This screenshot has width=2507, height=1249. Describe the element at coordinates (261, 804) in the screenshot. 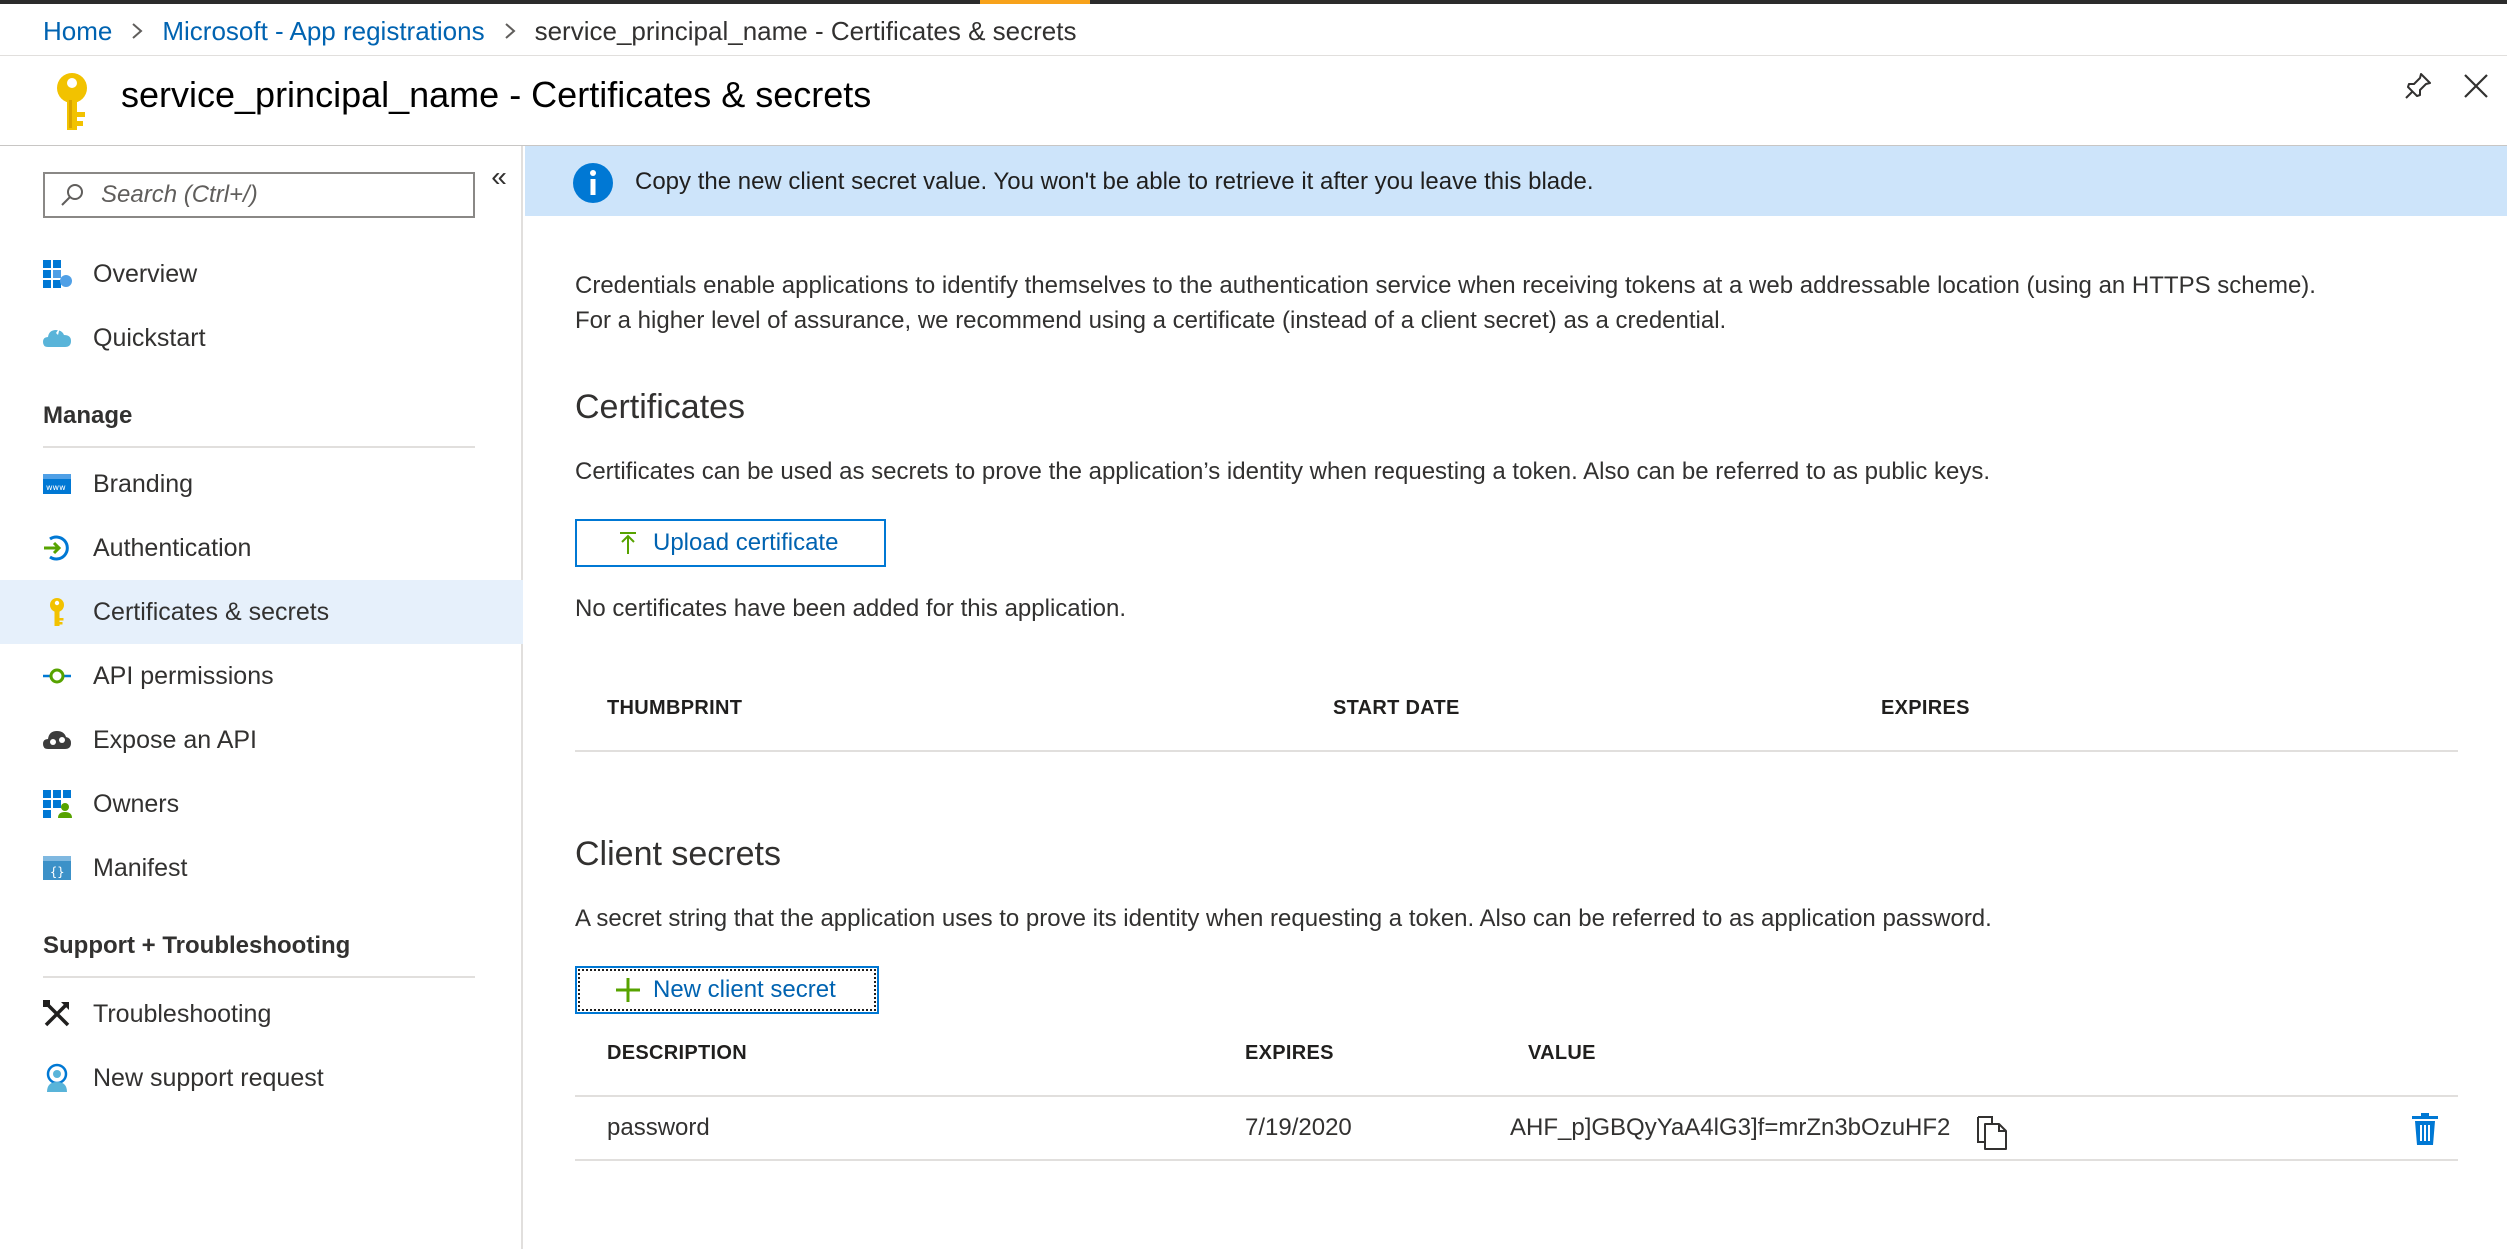

I see `sidebar-item-owners: Owners` at that location.